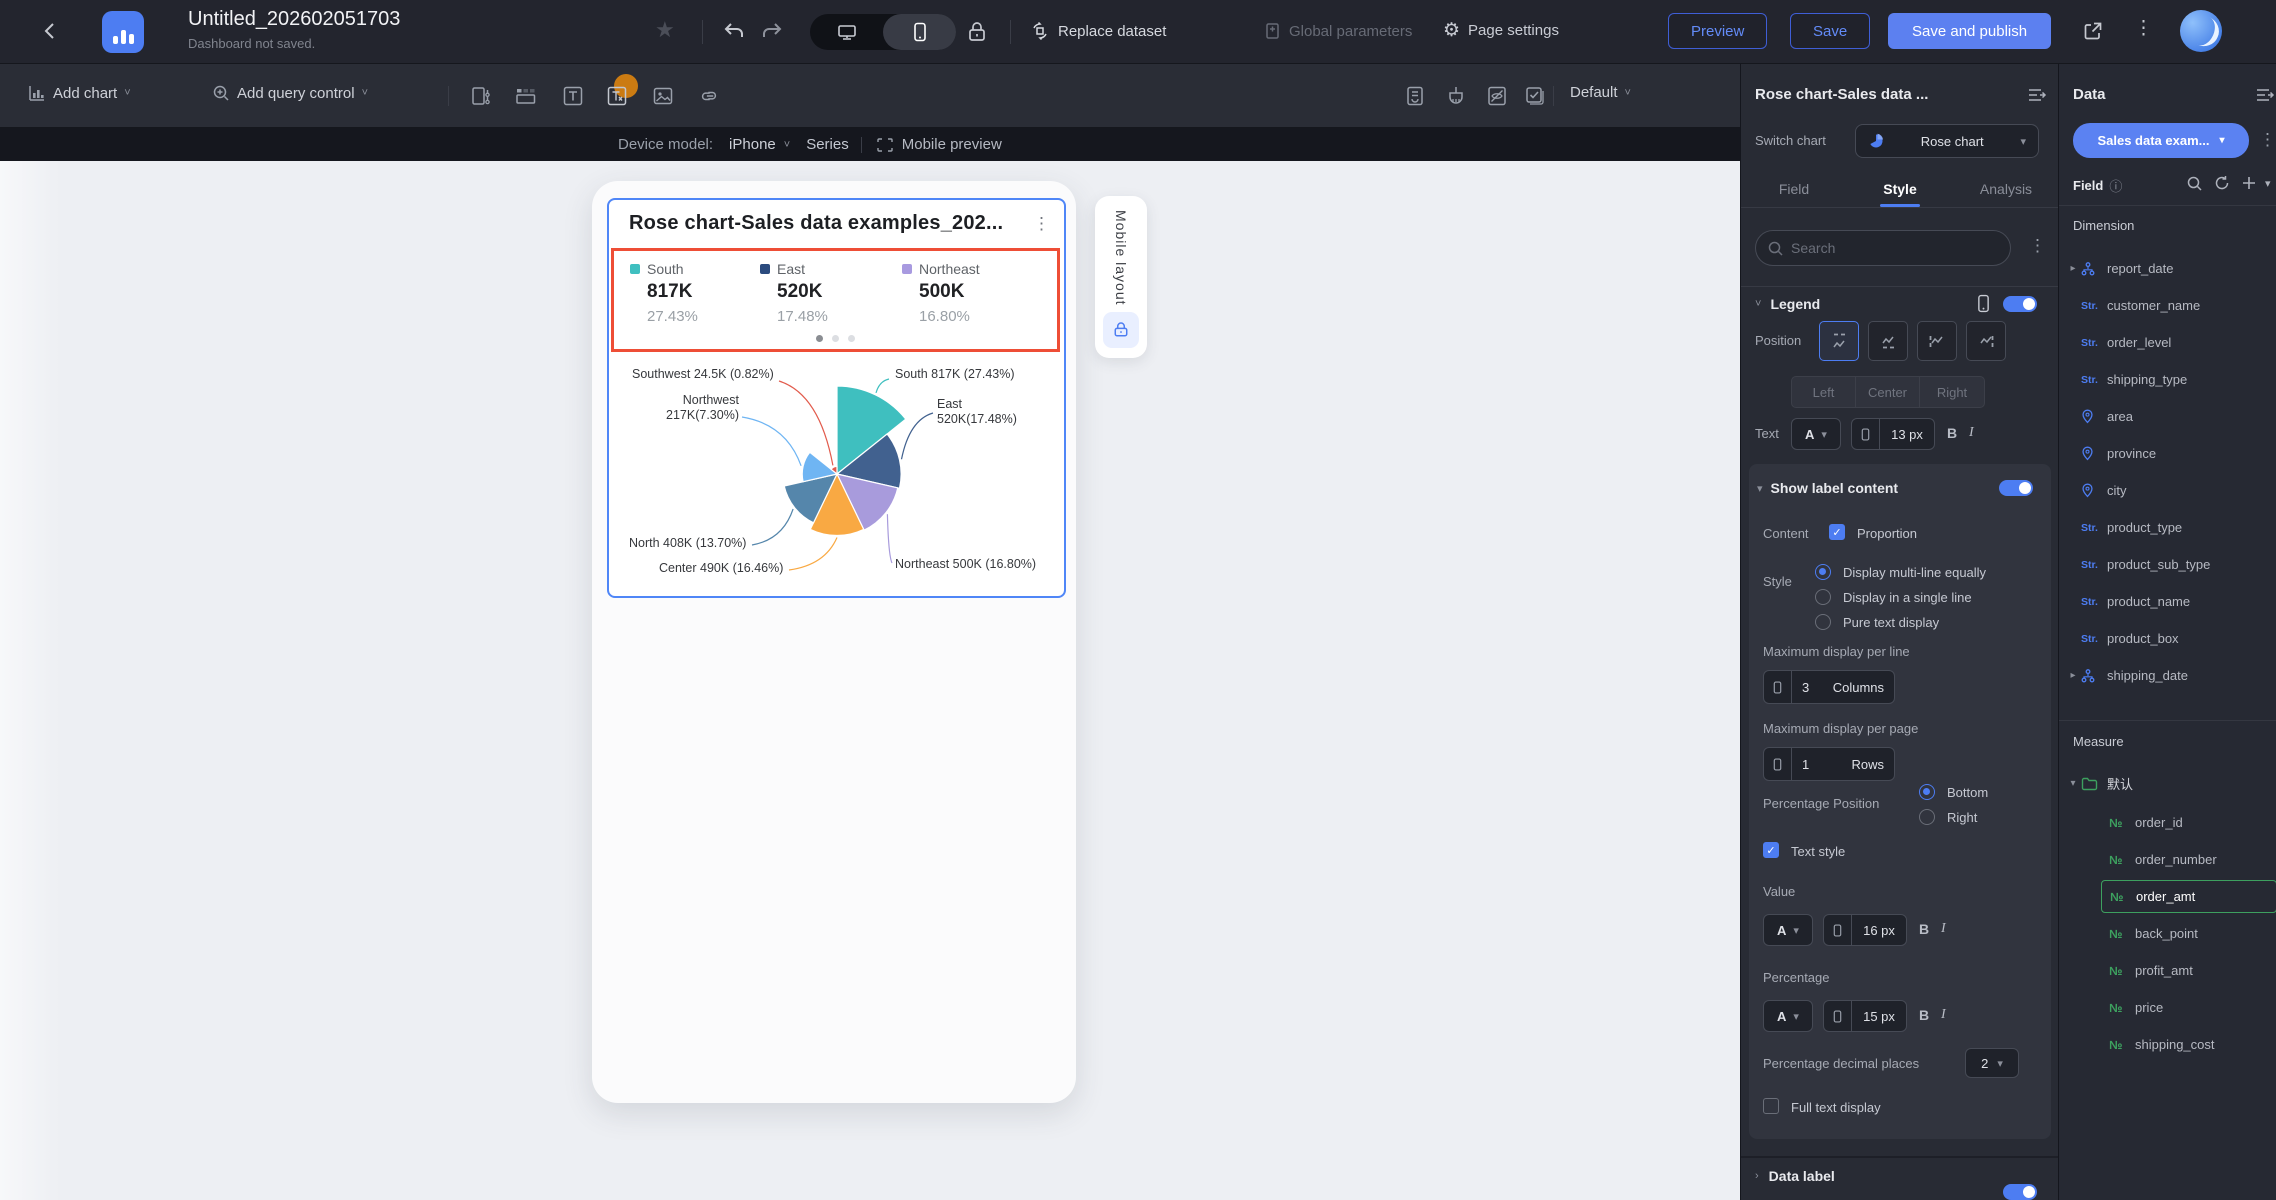  What do you see at coordinates (1937, 341) in the screenshot?
I see `legend-position-left` at bounding box center [1937, 341].